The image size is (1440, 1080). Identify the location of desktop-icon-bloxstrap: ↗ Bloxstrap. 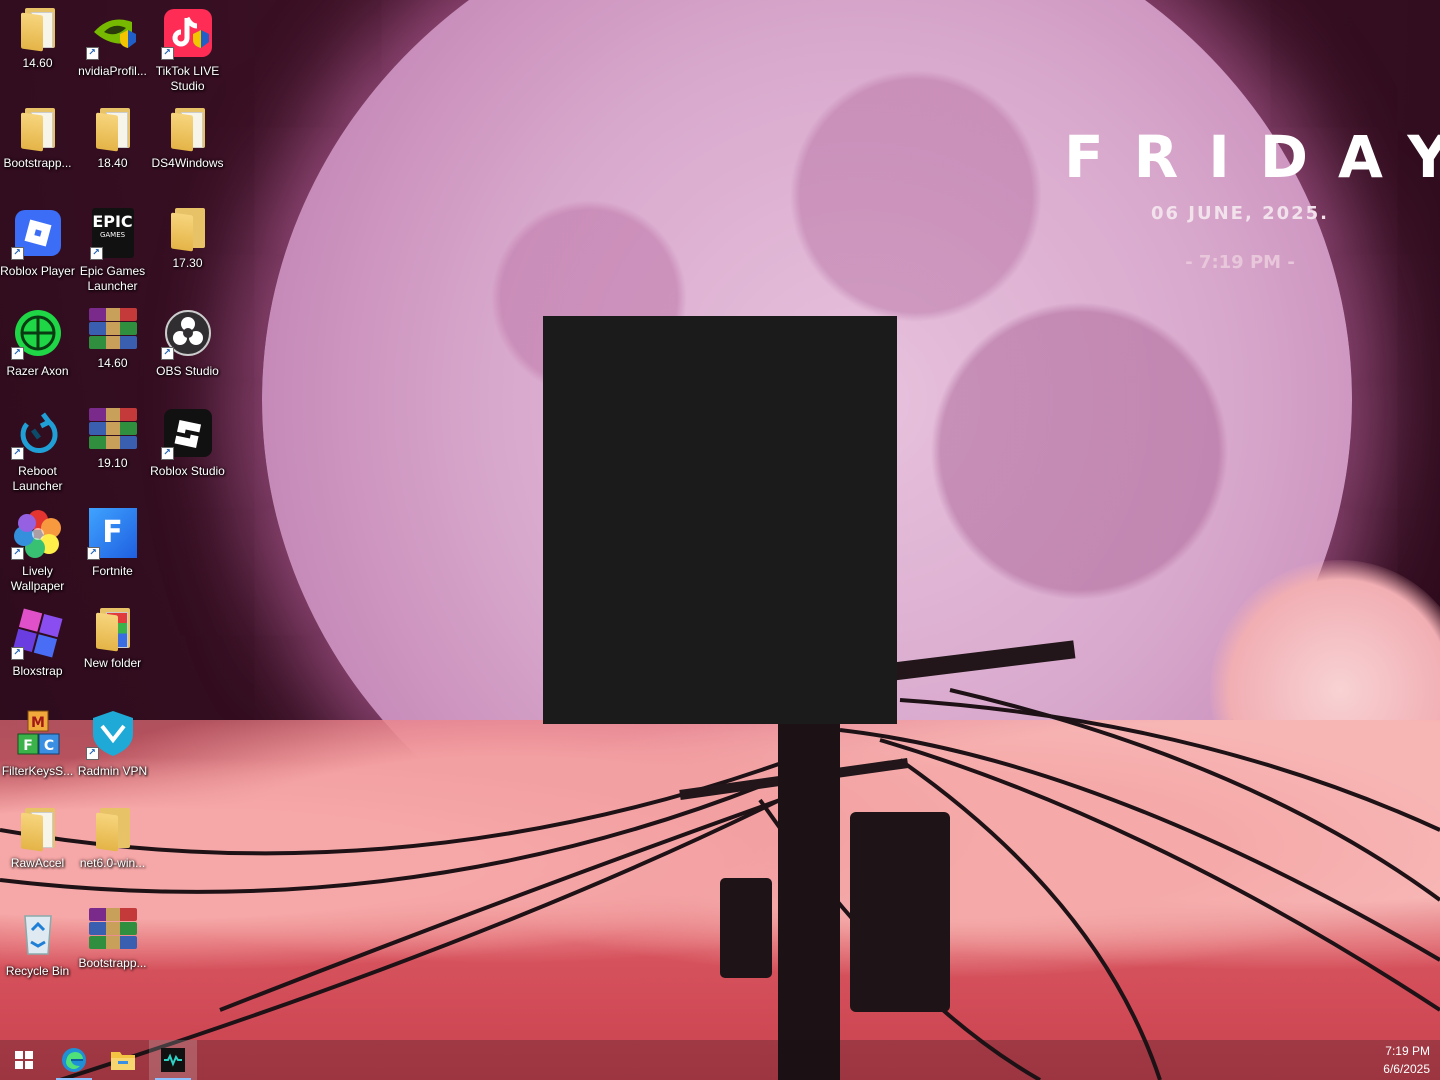
(37, 641).